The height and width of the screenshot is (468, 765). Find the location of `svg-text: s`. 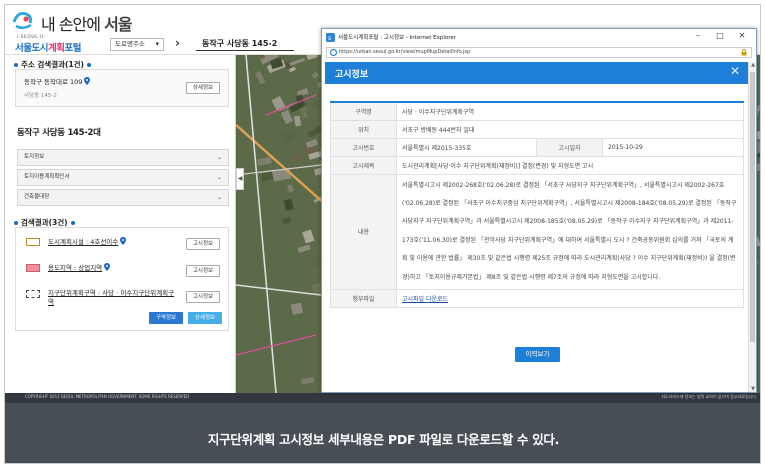

svg-text: s is located at coordinates (329, 38).